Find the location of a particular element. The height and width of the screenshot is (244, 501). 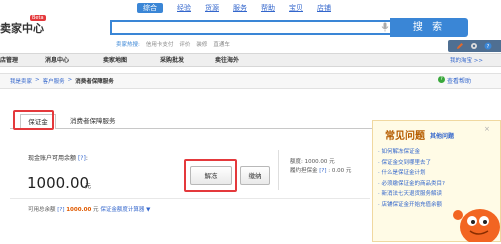

tab-shop: 店铺 is located at coordinates (324, 8).